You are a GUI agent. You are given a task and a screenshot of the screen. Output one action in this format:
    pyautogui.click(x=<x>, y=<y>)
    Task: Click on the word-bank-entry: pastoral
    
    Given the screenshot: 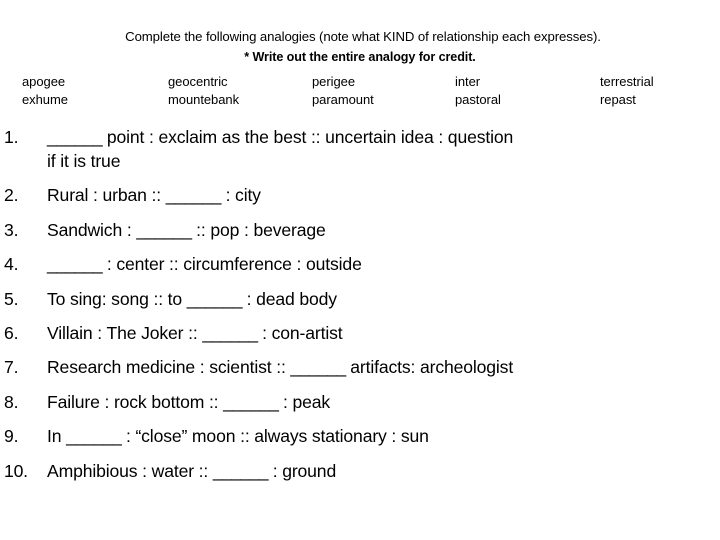 What is the action you would take?
    pyautogui.click(x=478, y=99)
    